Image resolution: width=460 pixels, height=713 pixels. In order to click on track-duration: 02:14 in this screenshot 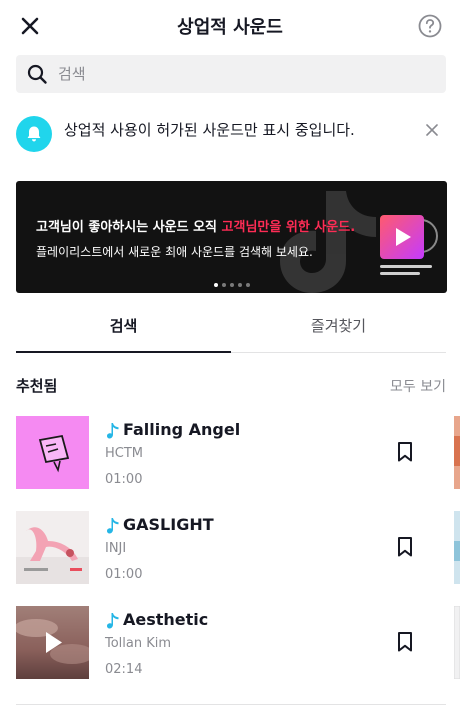, I will do `click(124, 669)`.